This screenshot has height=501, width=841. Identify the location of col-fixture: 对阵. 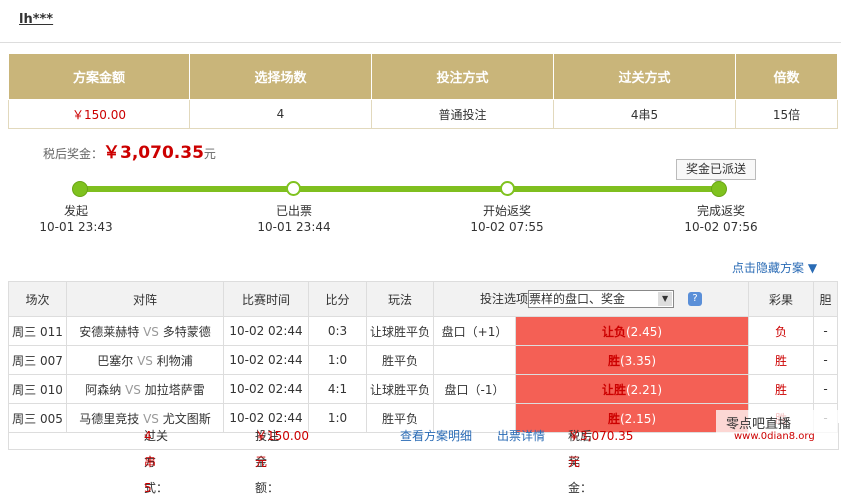
(145, 299).